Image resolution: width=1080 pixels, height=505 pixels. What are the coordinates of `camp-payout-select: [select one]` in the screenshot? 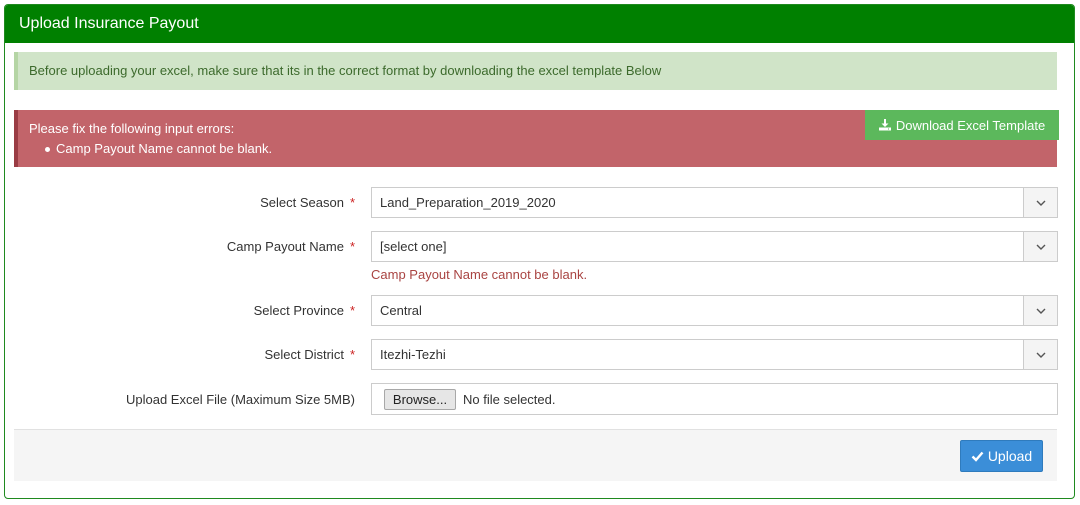 It's located at (714, 246).